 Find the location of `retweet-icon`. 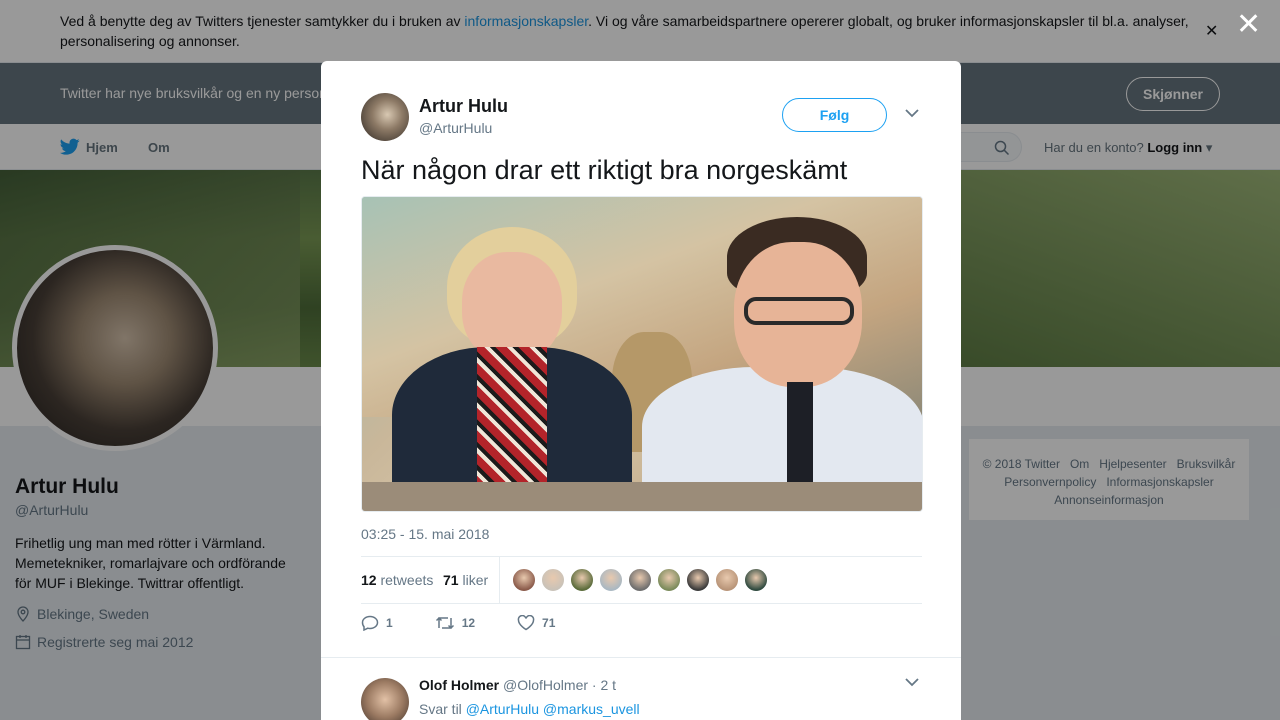

retweet-icon is located at coordinates (444, 623).